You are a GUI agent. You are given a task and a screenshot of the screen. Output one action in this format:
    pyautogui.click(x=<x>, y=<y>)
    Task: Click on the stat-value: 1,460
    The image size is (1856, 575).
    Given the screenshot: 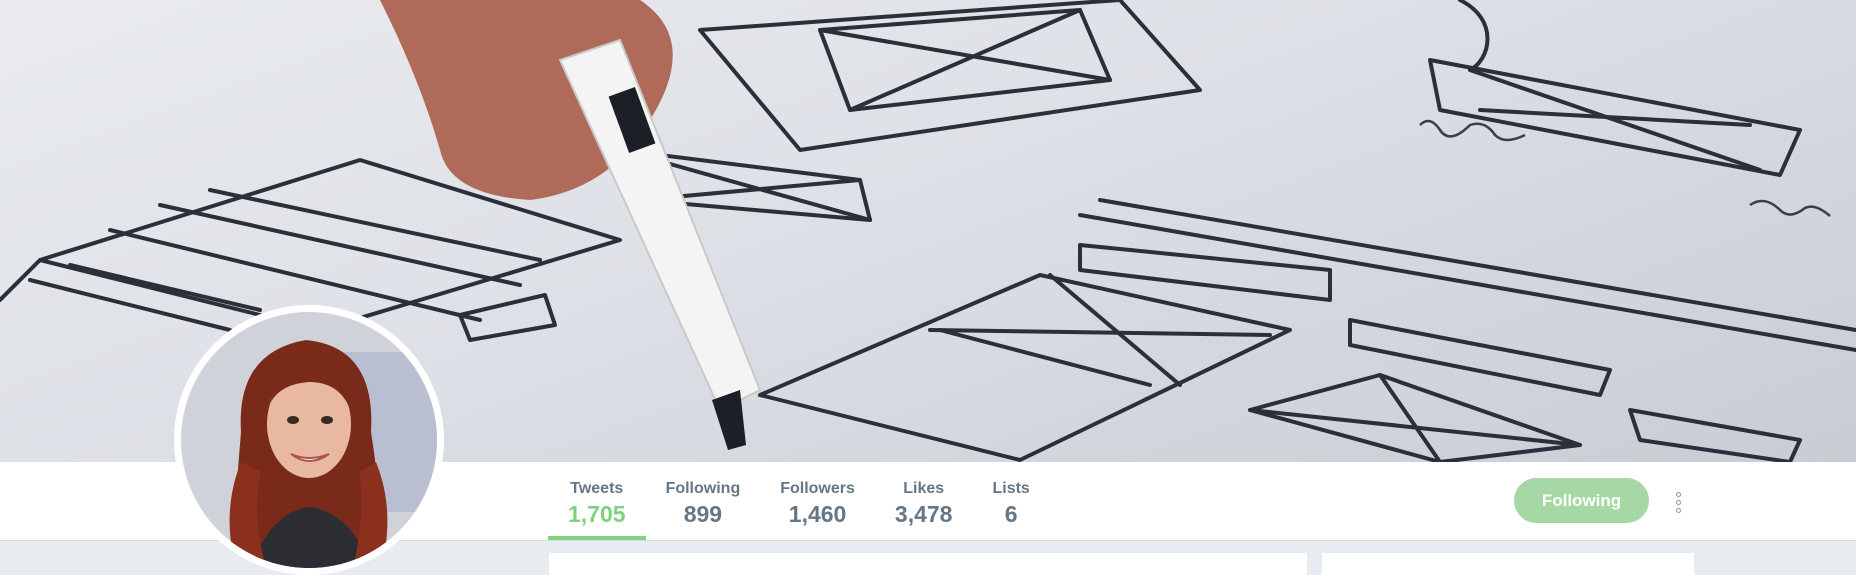 What is the action you would take?
    pyautogui.click(x=817, y=514)
    